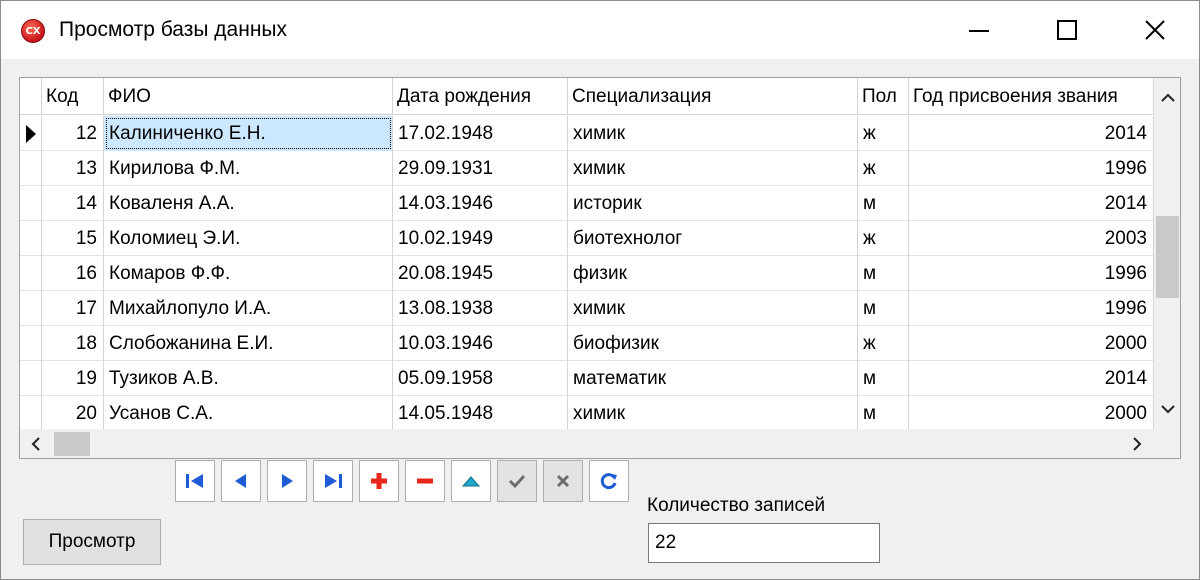  Describe the element at coordinates (480, 343) in the screenshot. I see `cell-birth: 10.03.1946` at that location.